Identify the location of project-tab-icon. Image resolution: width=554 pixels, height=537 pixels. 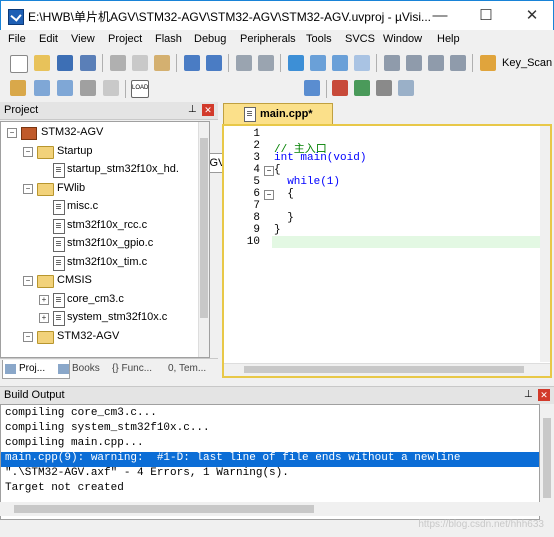
(10, 369).